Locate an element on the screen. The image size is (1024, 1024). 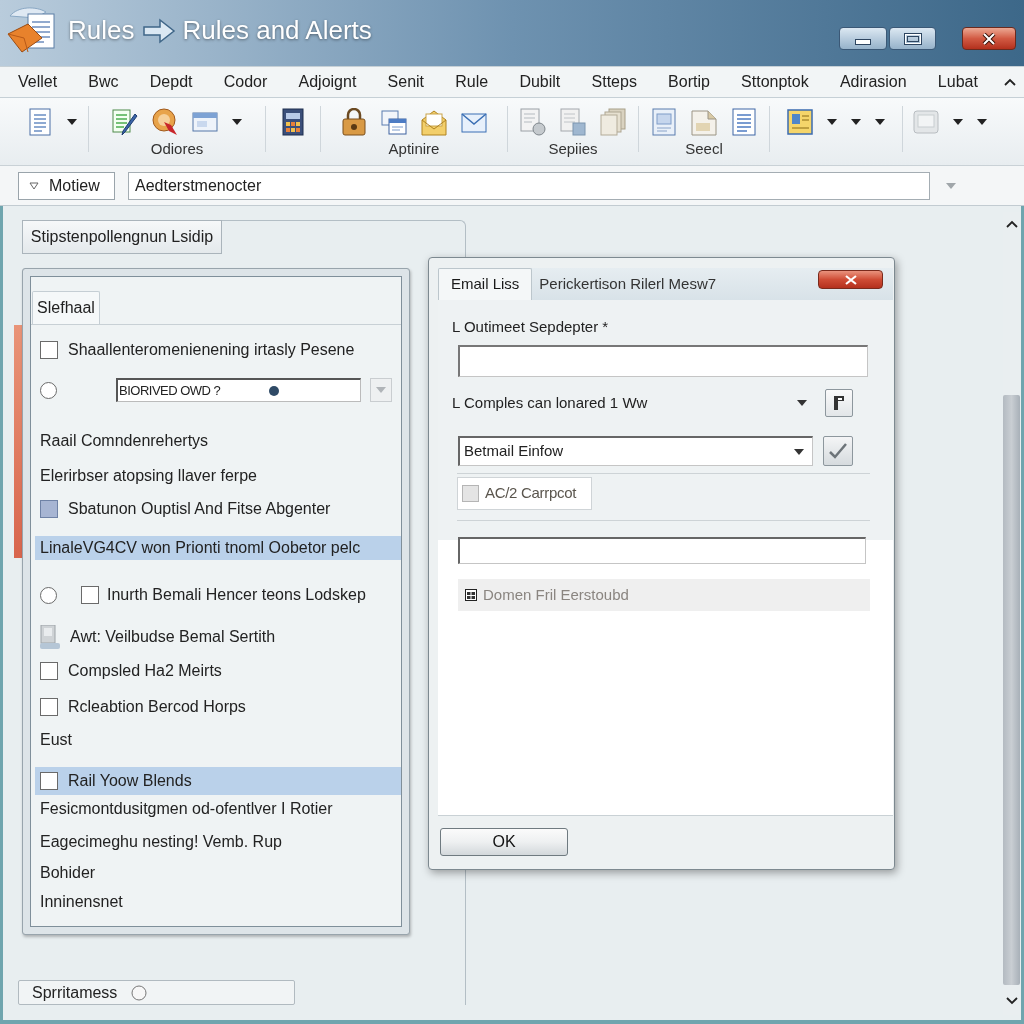
calculator-icon is located at coordinates (293, 122).